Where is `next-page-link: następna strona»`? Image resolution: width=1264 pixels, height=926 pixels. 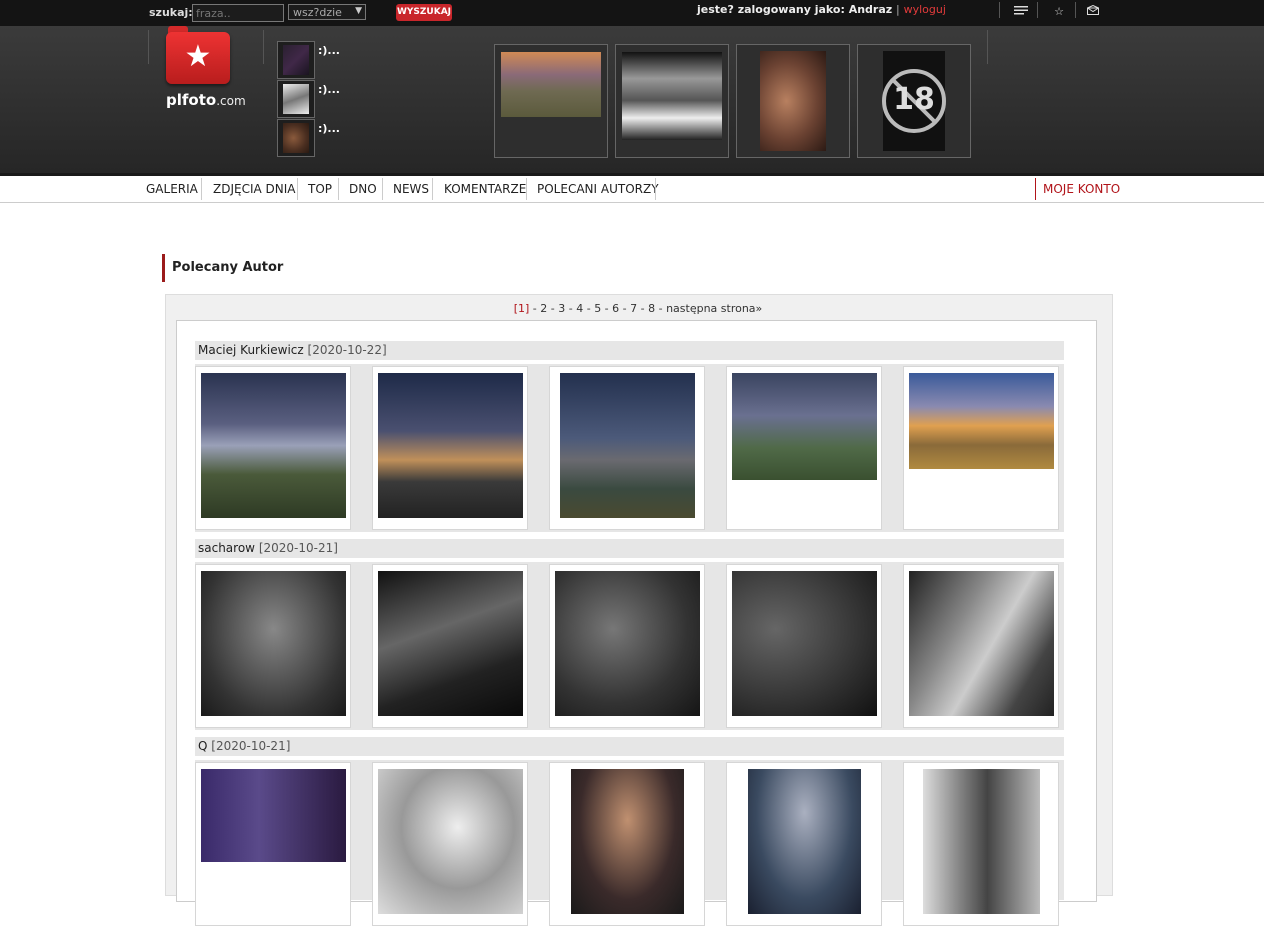 next-page-link: następna strona» is located at coordinates (714, 308).